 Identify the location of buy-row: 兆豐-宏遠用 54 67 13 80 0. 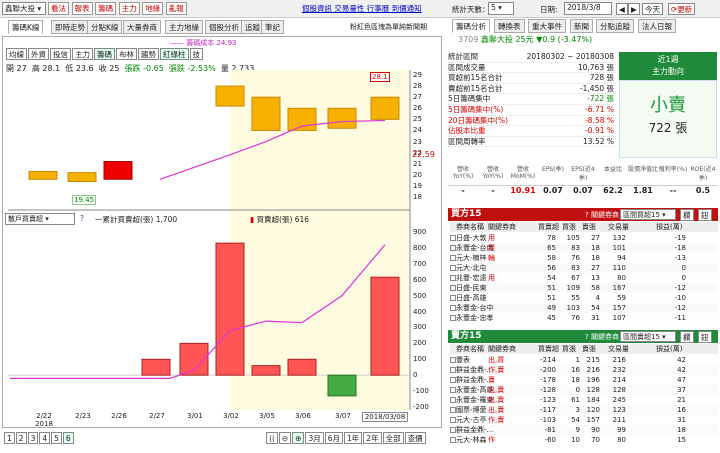
(584, 278).